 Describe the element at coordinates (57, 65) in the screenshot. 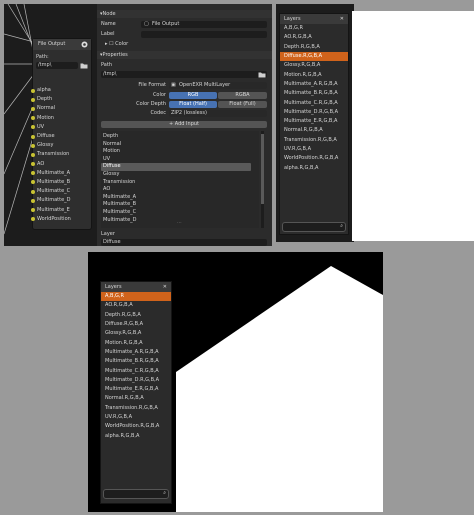

I see `node-path-field: /tmp\` at that location.